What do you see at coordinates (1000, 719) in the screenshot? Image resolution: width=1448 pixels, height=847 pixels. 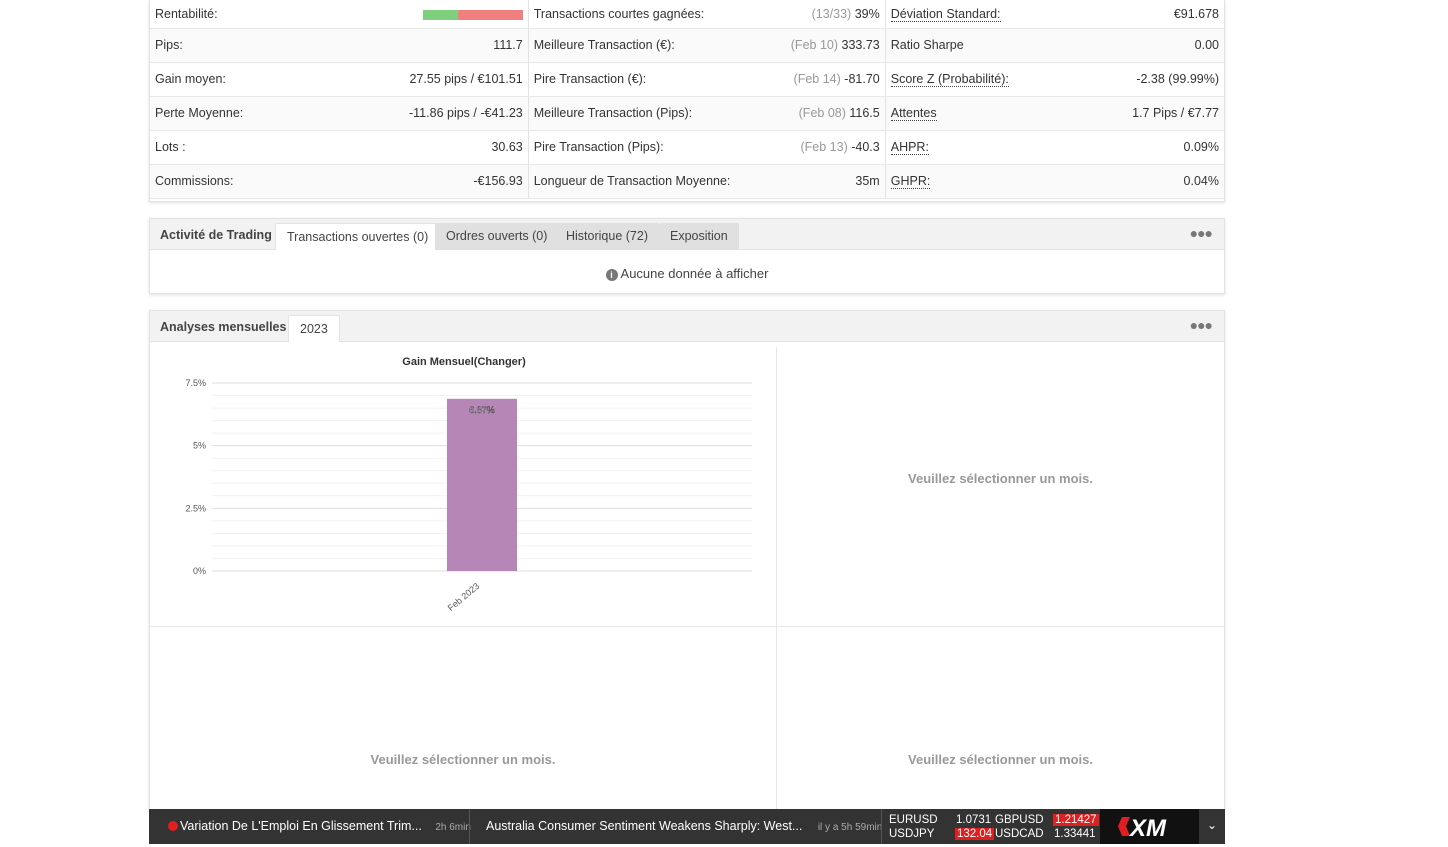 I see `month-detail-cell-3: Veuillez sélectionner un mois.` at bounding box center [1000, 719].